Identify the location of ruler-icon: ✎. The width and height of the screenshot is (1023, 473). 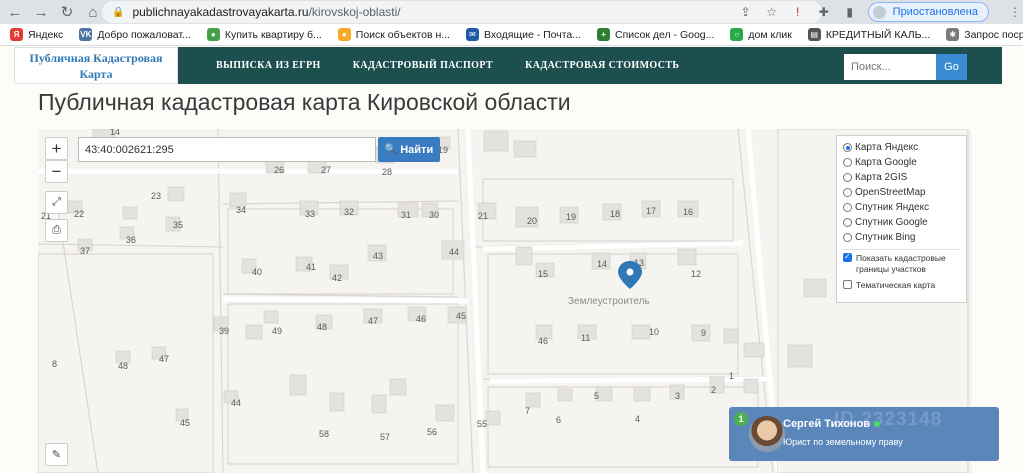
(56, 454).